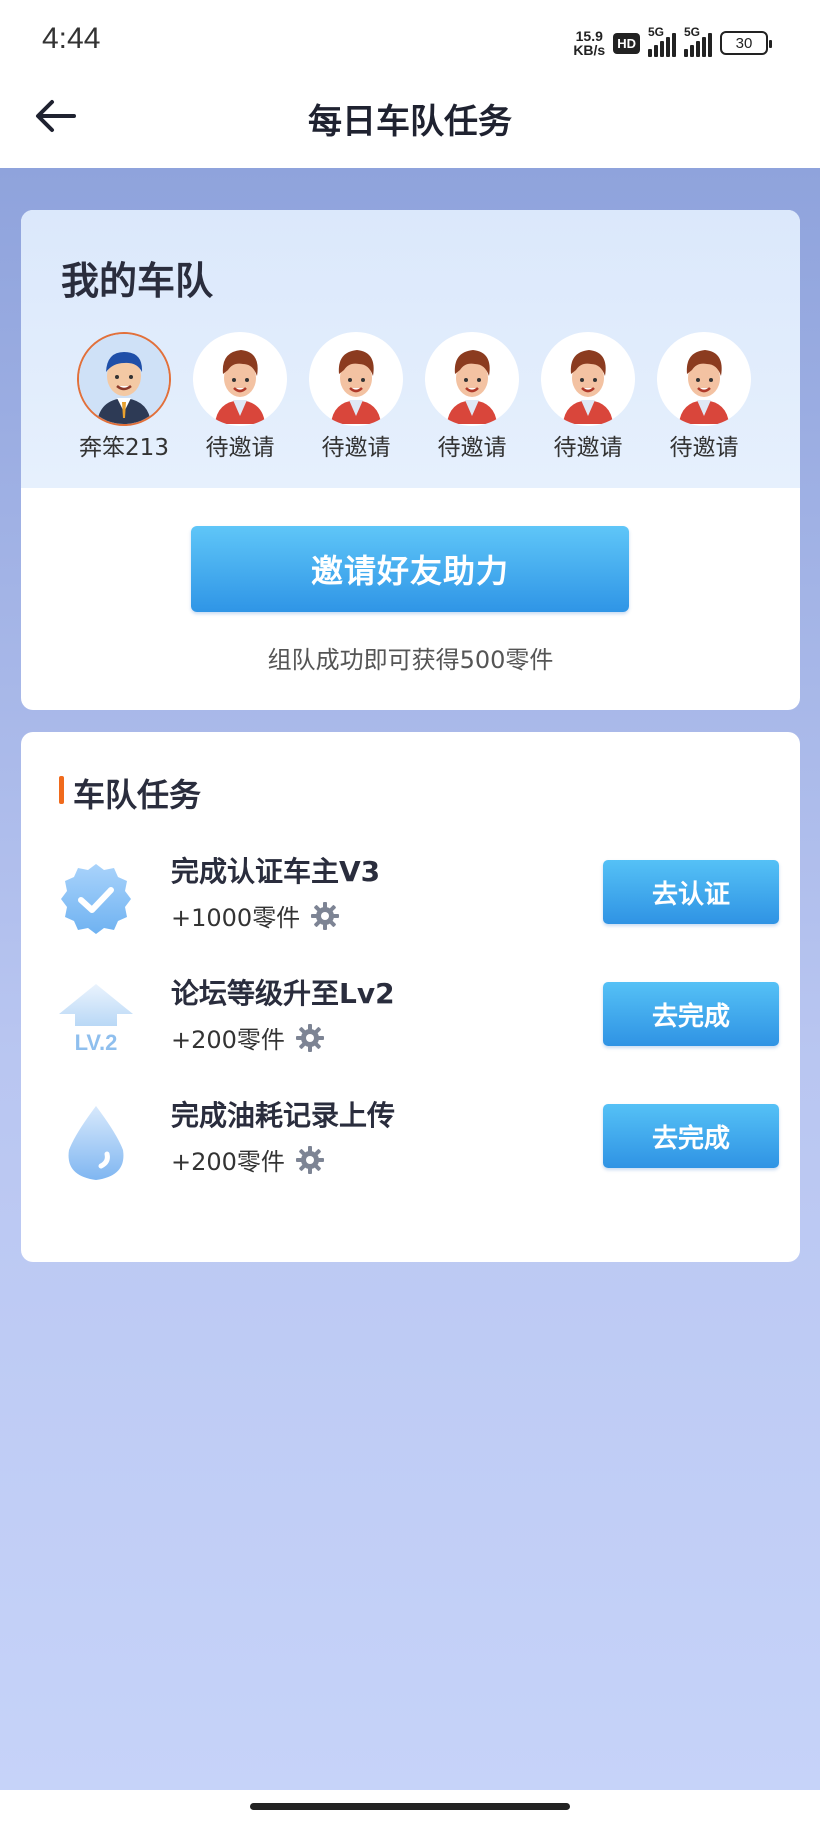  I want to click on battery-icon: 30, so click(746, 43).